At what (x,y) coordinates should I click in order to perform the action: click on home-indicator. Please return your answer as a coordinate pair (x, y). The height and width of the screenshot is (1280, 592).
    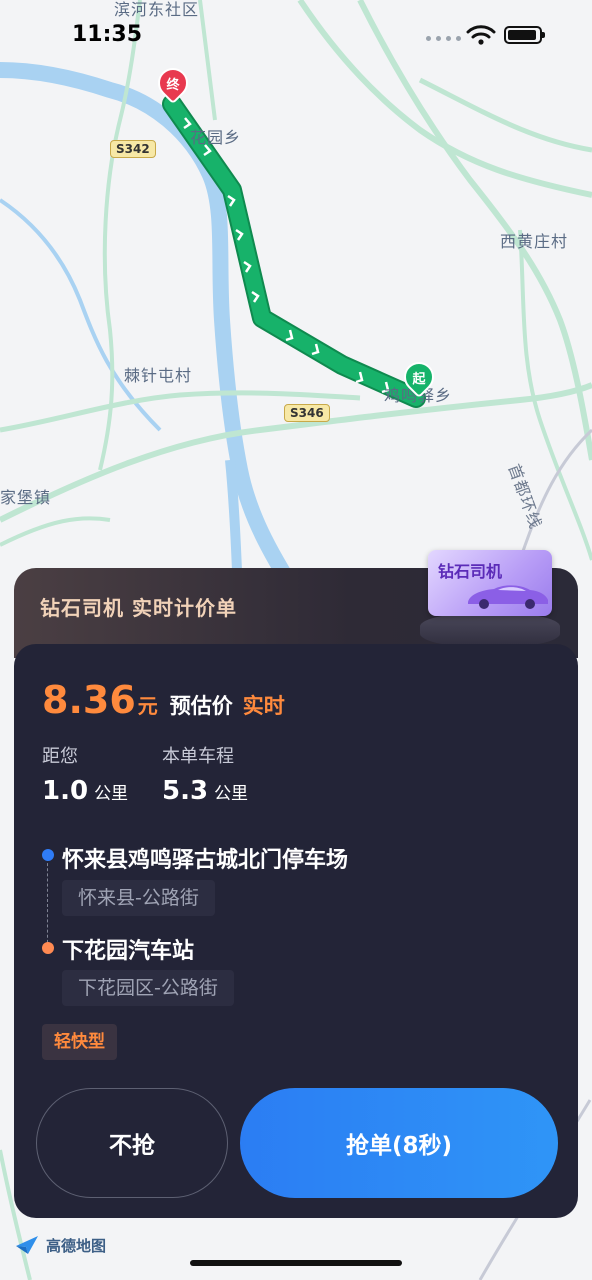
    Looking at the image, I should click on (296, 1263).